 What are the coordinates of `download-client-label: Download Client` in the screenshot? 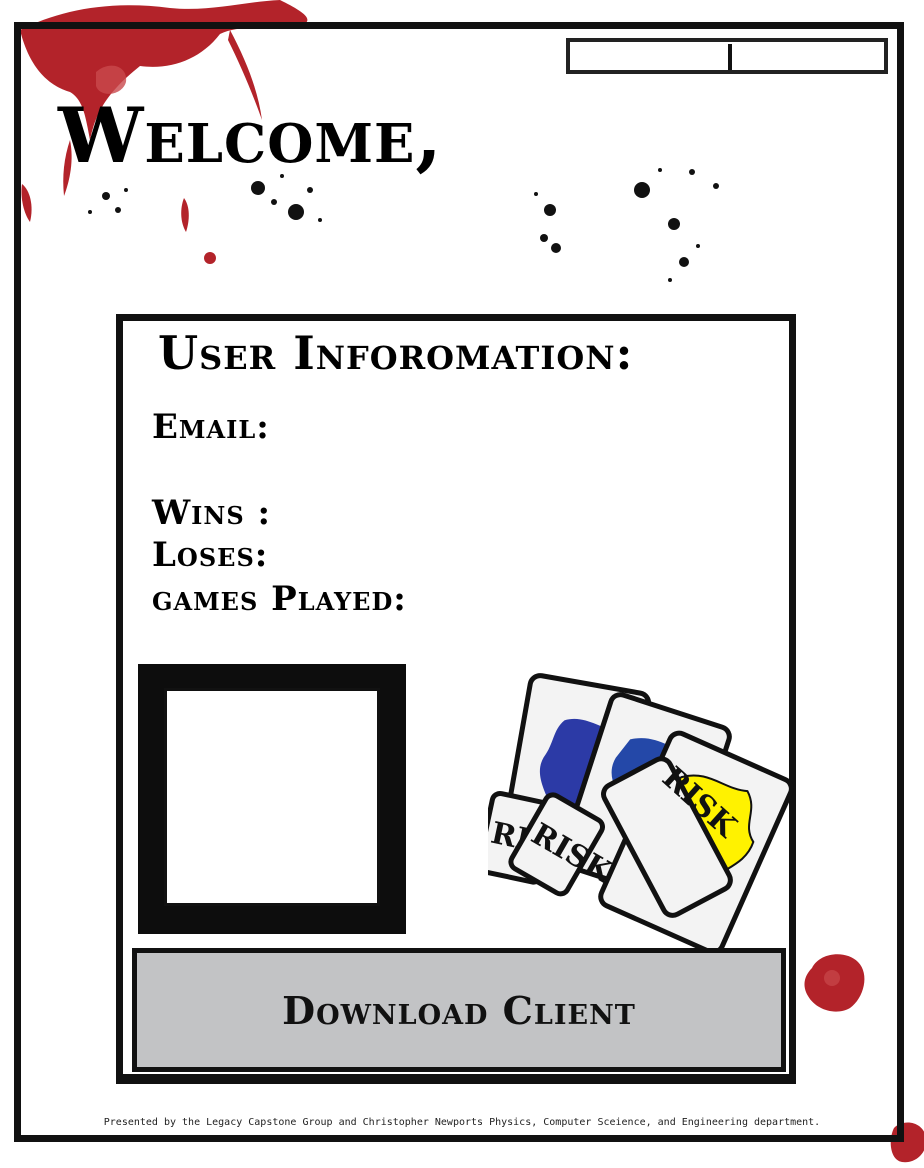 It's located at (459, 1010).